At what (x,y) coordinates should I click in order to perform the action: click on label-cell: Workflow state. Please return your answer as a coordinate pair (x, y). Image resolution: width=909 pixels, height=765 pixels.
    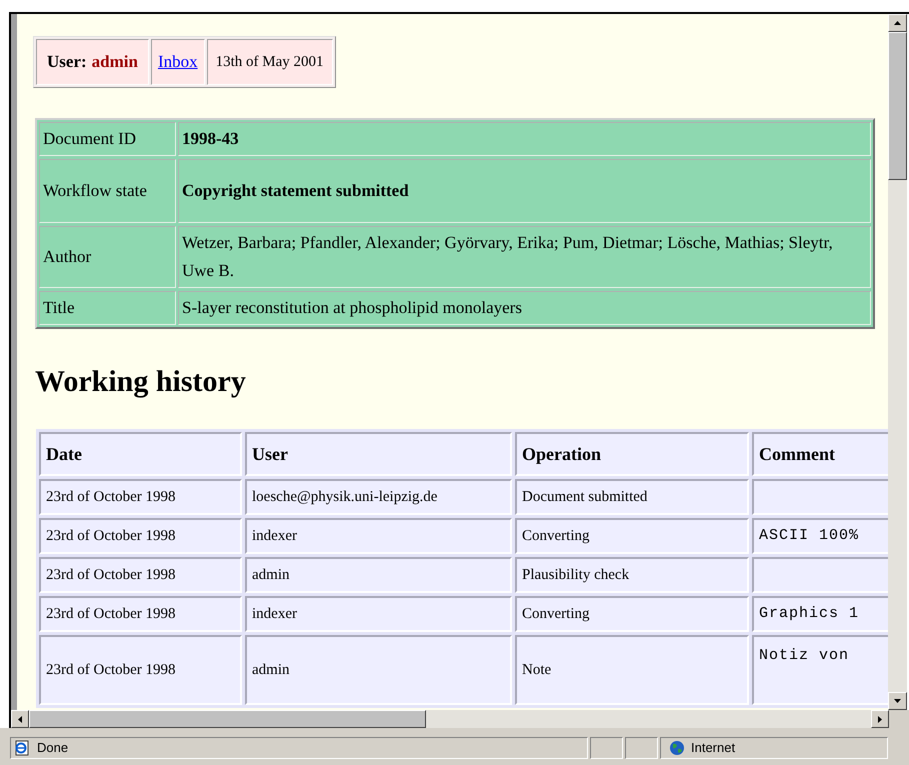
    Looking at the image, I should click on (107, 191).